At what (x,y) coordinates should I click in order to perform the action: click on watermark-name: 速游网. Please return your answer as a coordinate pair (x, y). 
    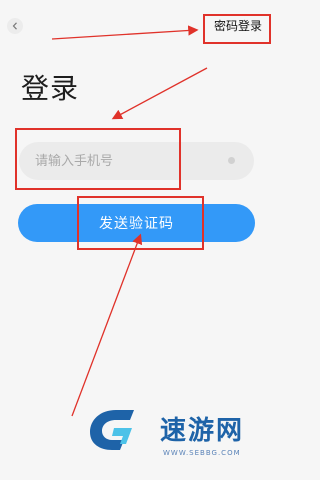
    Looking at the image, I should click on (202, 431).